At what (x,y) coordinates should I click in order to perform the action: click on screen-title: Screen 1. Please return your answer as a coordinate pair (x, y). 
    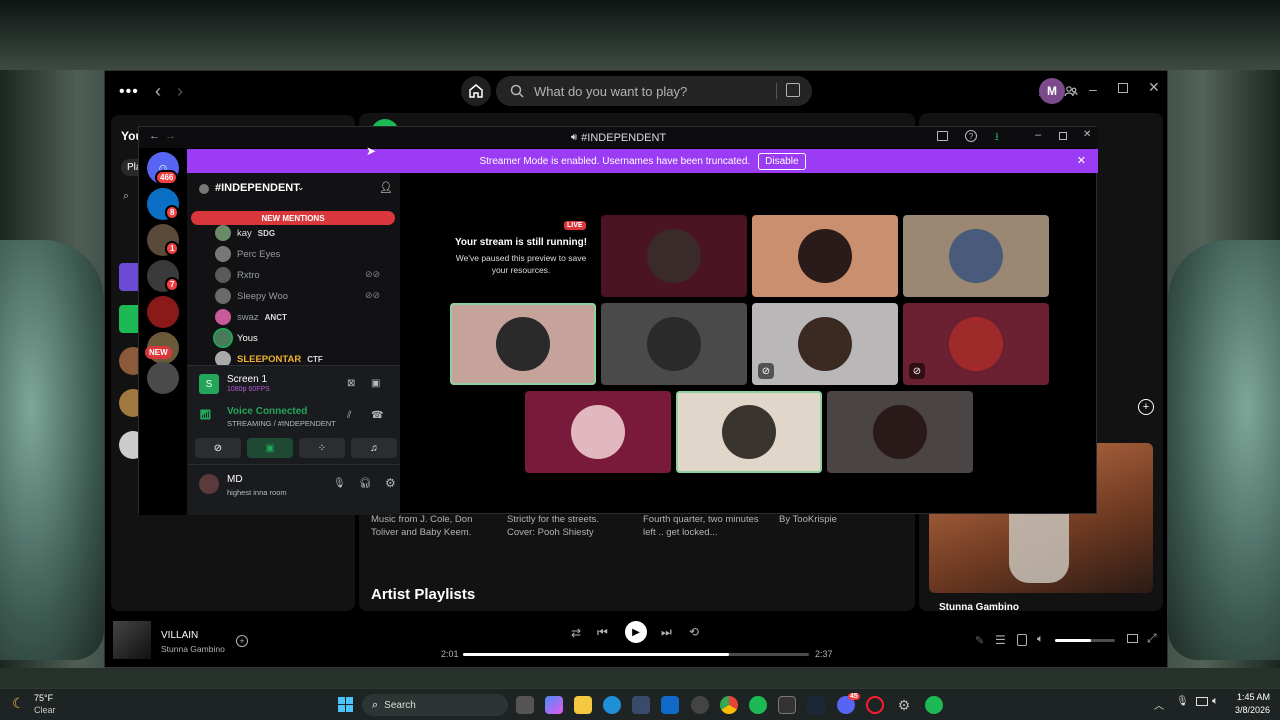
    Looking at the image, I should click on (247, 379).